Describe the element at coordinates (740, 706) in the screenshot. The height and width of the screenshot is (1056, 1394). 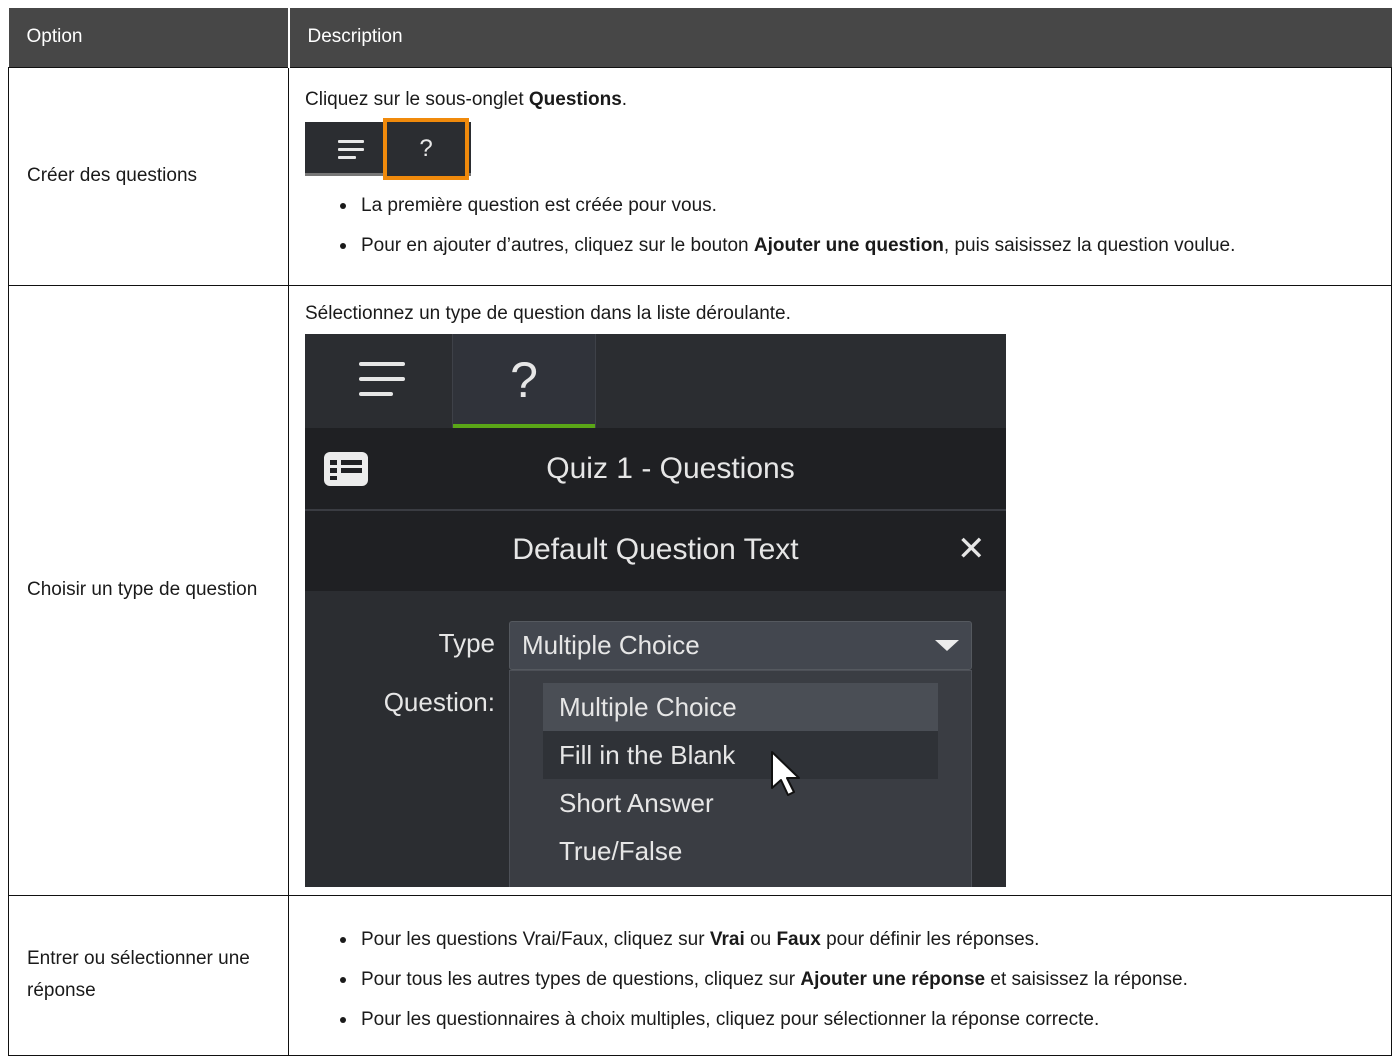
I see `dropdown-option: Multiple Choice` at that location.